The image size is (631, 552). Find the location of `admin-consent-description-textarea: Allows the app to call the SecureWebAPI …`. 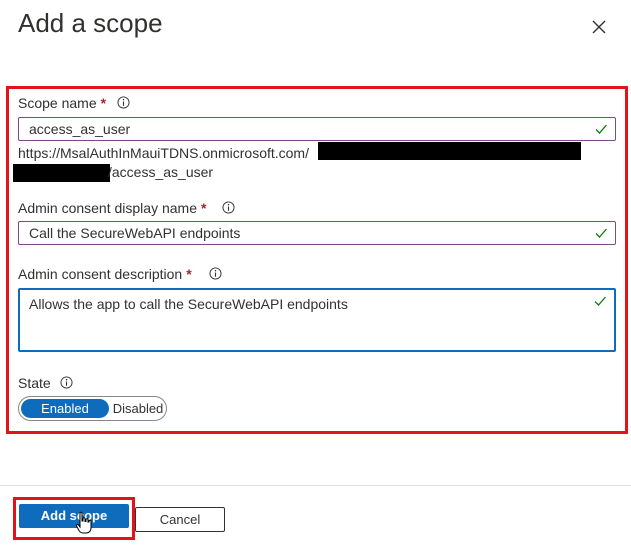

admin-consent-description-textarea: Allows the app to call the SecureWebAPI … is located at coordinates (317, 320).